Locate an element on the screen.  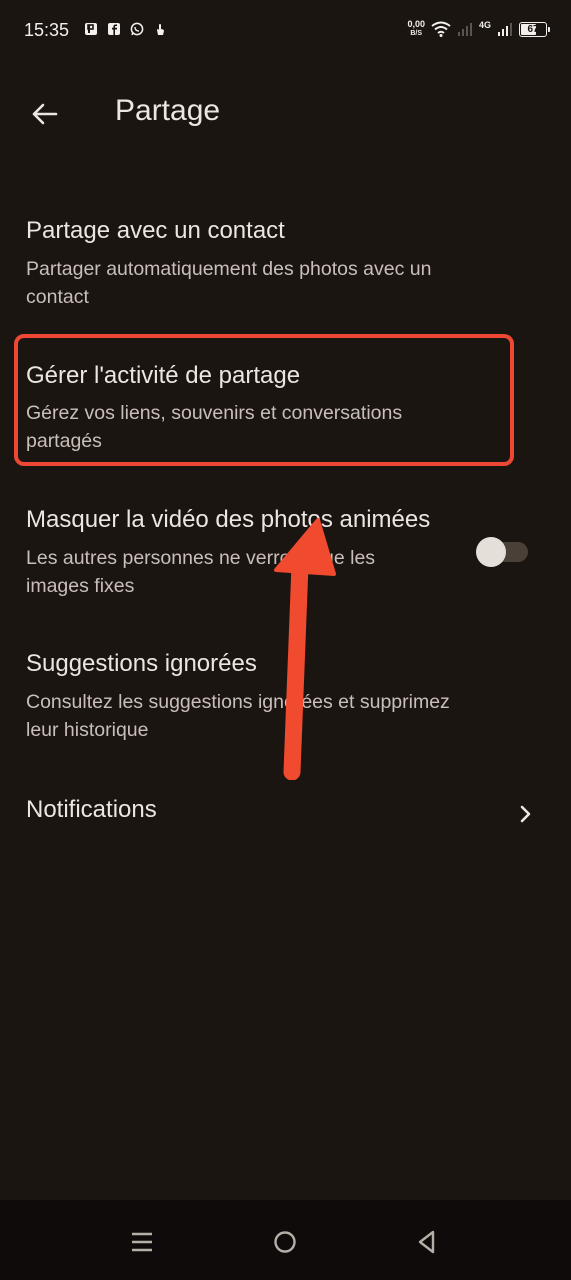
wifi-icon is located at coordinates (441, 29).